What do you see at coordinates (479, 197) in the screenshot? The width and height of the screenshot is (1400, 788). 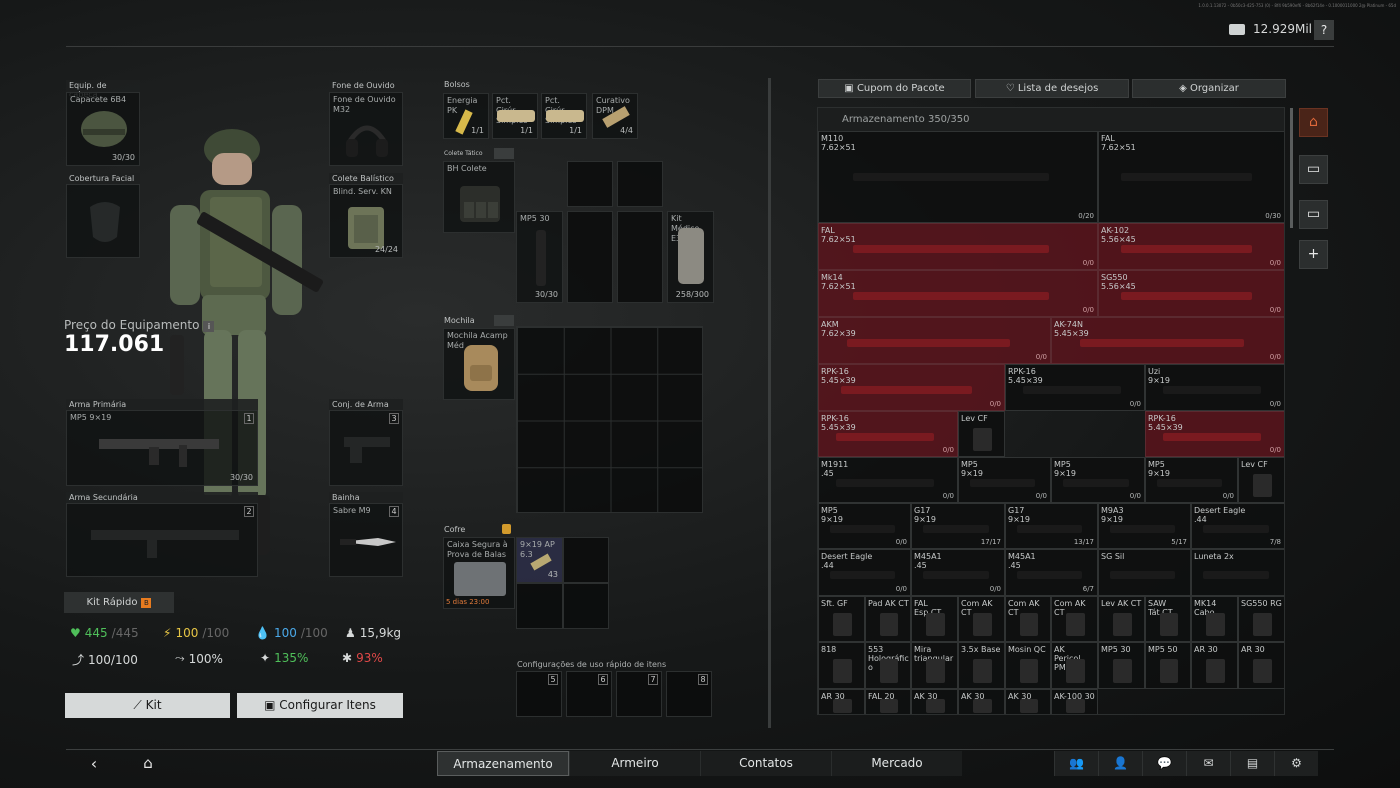 I see `rig-slot: BH Colete` at bounding box center [479, 197].